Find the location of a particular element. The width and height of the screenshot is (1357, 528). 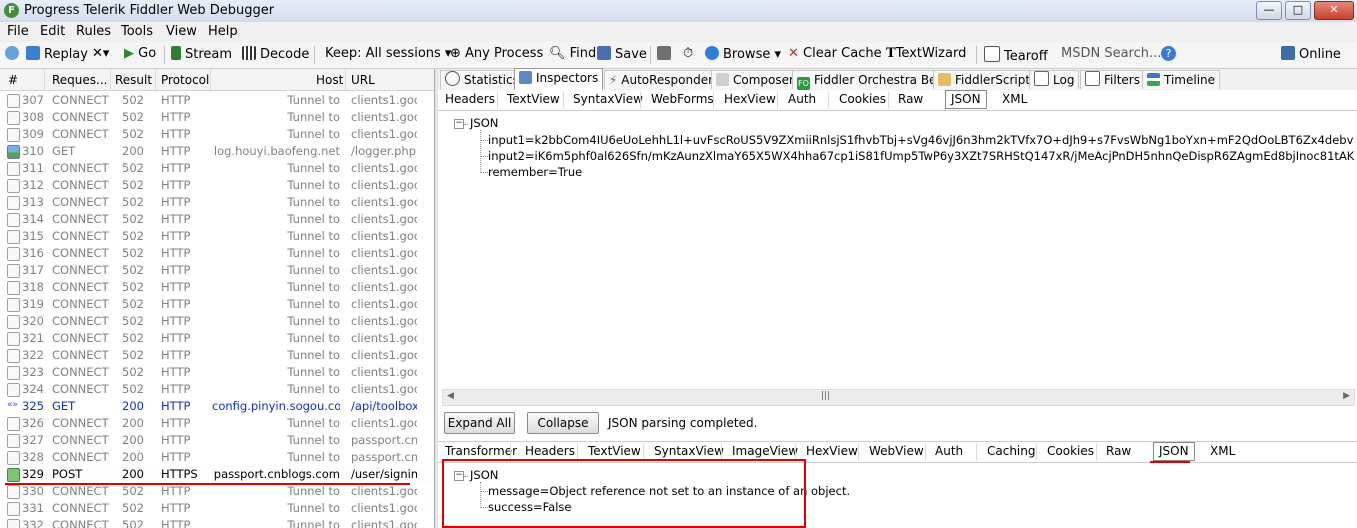

tab-log: Log is located at coordinates (1054, 79).